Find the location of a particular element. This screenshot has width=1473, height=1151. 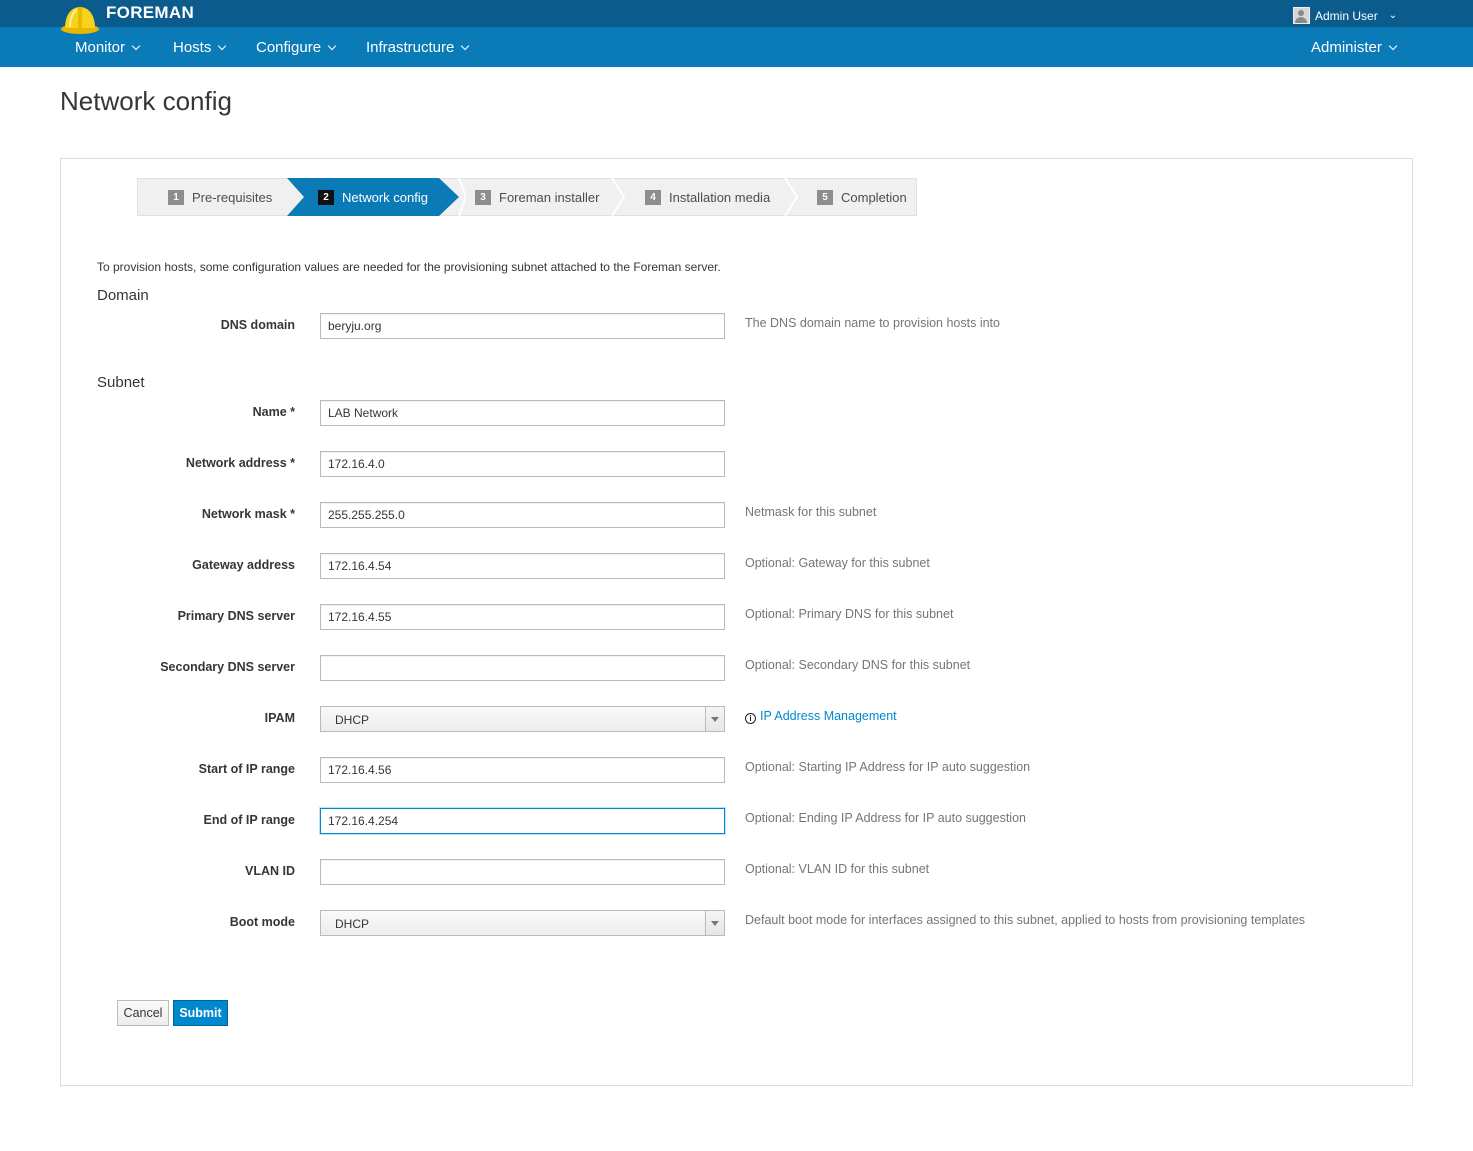

dns-domain-label: DNS domain is located at coordinates (257, 325).